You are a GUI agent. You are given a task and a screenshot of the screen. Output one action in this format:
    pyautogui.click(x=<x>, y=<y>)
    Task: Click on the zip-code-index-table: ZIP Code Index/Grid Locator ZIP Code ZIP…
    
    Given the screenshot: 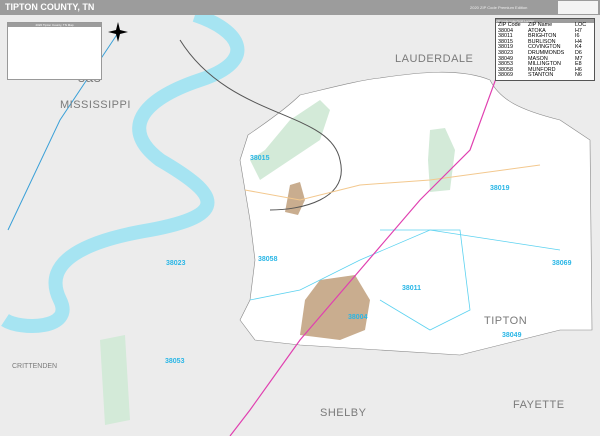 What is the action you would take?
    pyautogui.click(x=545, y=49)
    